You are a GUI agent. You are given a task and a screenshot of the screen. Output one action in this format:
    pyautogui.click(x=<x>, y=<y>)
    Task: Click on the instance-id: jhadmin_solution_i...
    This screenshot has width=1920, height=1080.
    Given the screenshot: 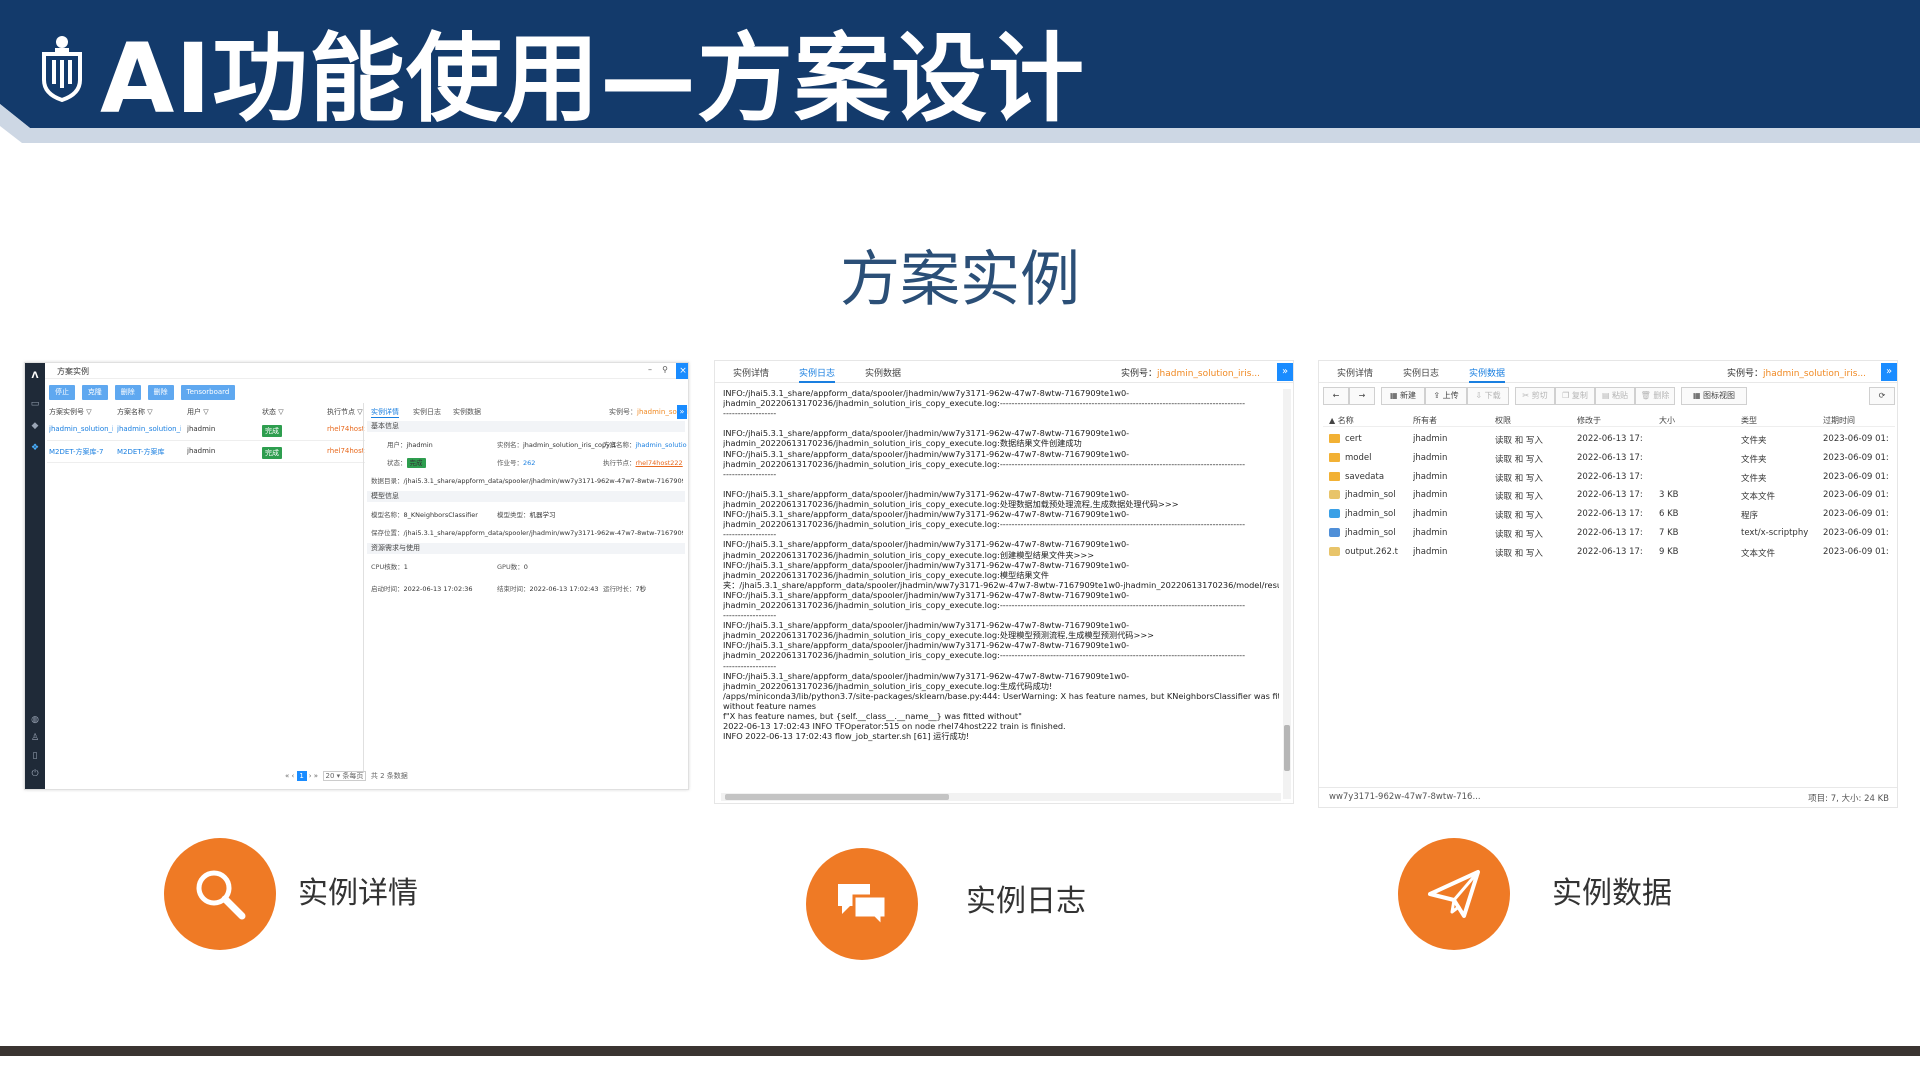 What is the action you would take?
    pyautogui.click(x=81, y=429)
    